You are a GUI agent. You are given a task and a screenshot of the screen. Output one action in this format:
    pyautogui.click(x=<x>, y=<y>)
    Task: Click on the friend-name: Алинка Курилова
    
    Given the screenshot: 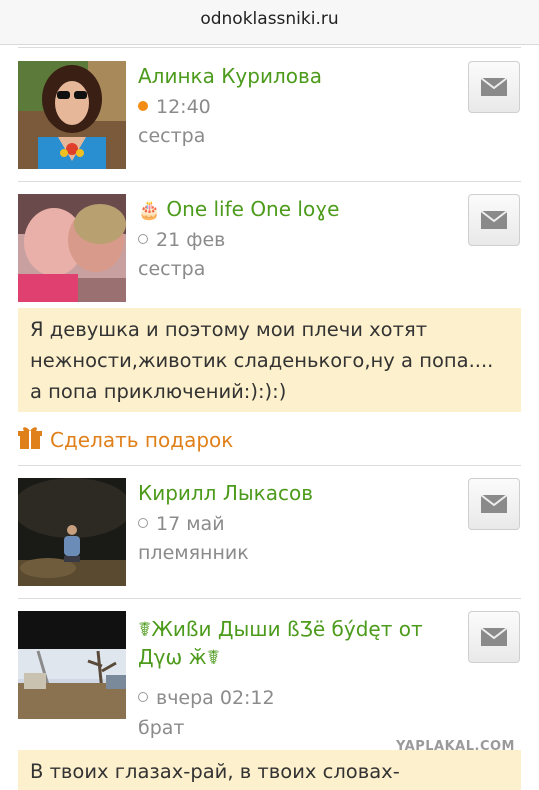 What is the action you would take?
    pyautogui.click(x=230, y=76)
    